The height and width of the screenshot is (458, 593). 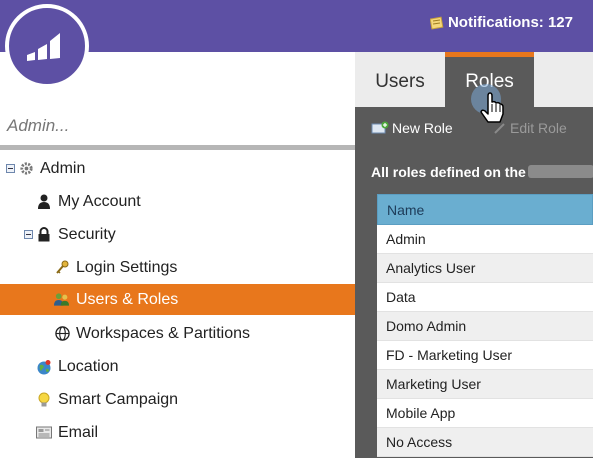 I want to click on sidebar-divider, so click(x=177, y=147).